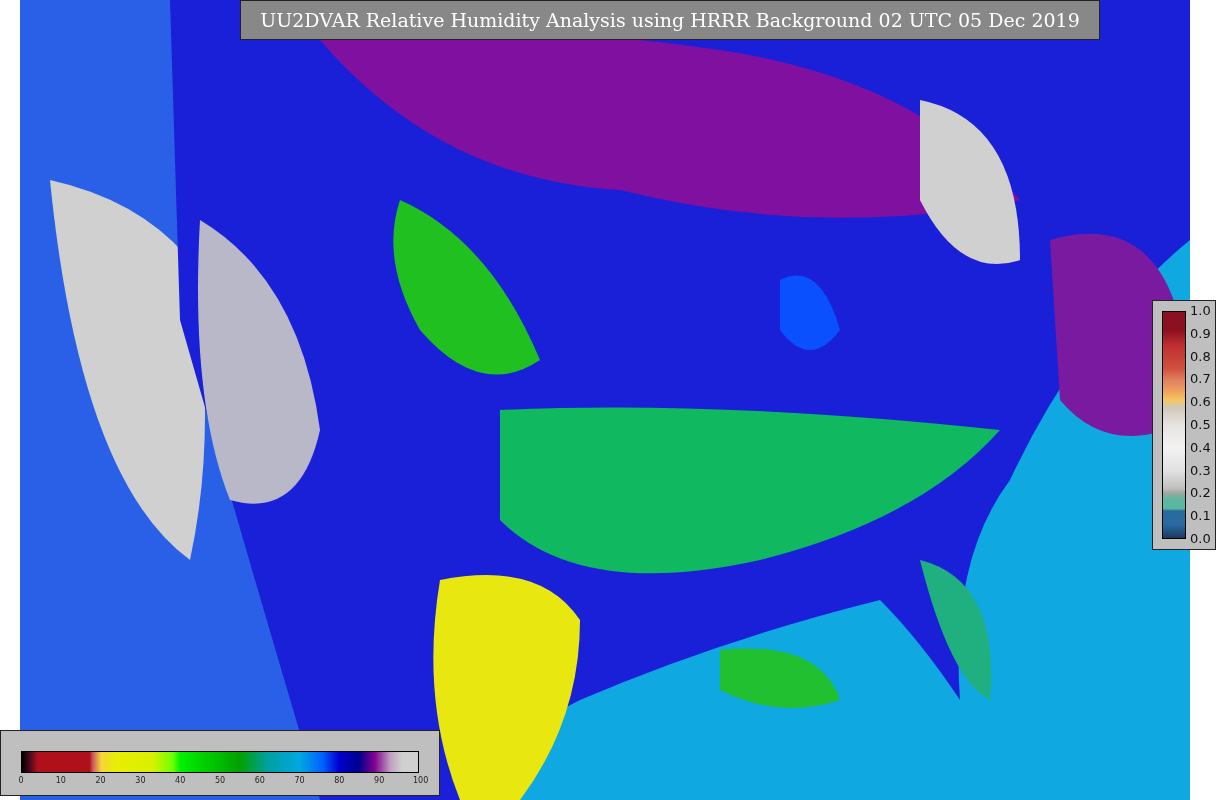 Image resolution: width=1216 pixels, height=800 pixels. What do you see at coordinates (60, 780) in the screenshot?
I see `colorbar-tick-label: 10` at bounding box center [60, 780].